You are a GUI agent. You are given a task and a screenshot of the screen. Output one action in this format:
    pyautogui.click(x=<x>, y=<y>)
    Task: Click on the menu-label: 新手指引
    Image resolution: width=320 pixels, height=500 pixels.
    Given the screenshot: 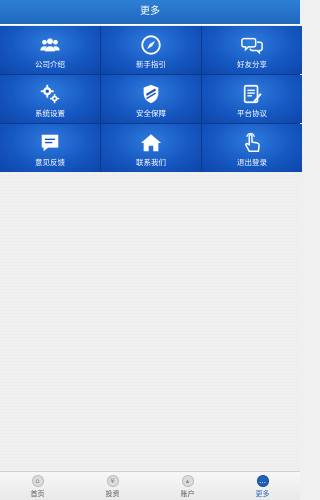 What is the action you would take?
    pyautogui.click(x=151, y=64)
    